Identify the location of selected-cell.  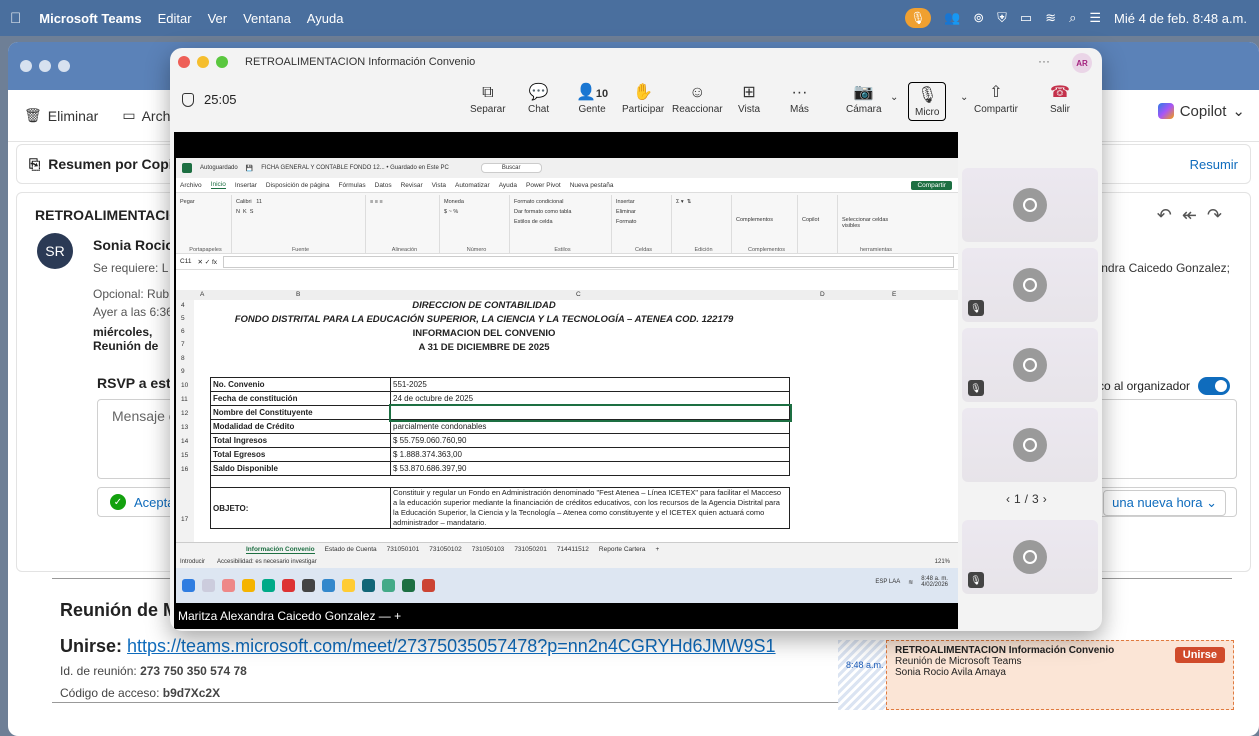
(590, 412).